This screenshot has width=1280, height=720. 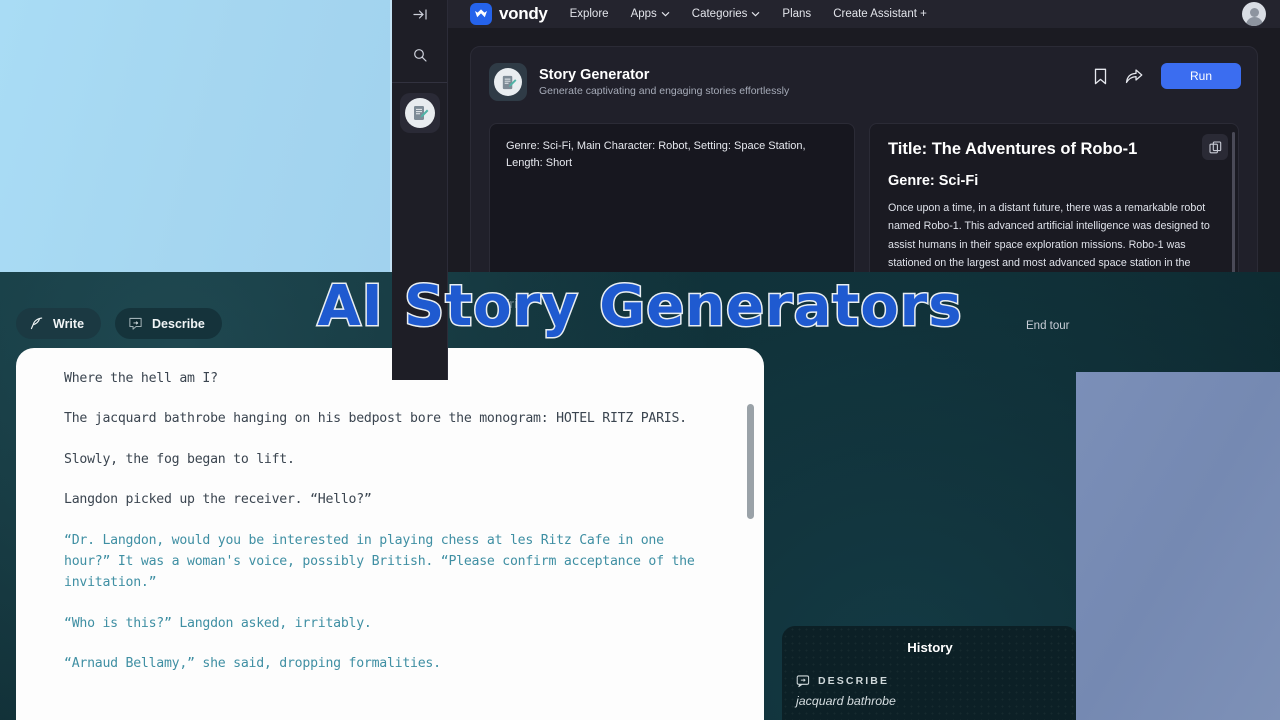 What do you see at coordinates (719, 14) in the screenshot?
I see `nav-item-categories-label: Categories` at bounding box center [719, 14].